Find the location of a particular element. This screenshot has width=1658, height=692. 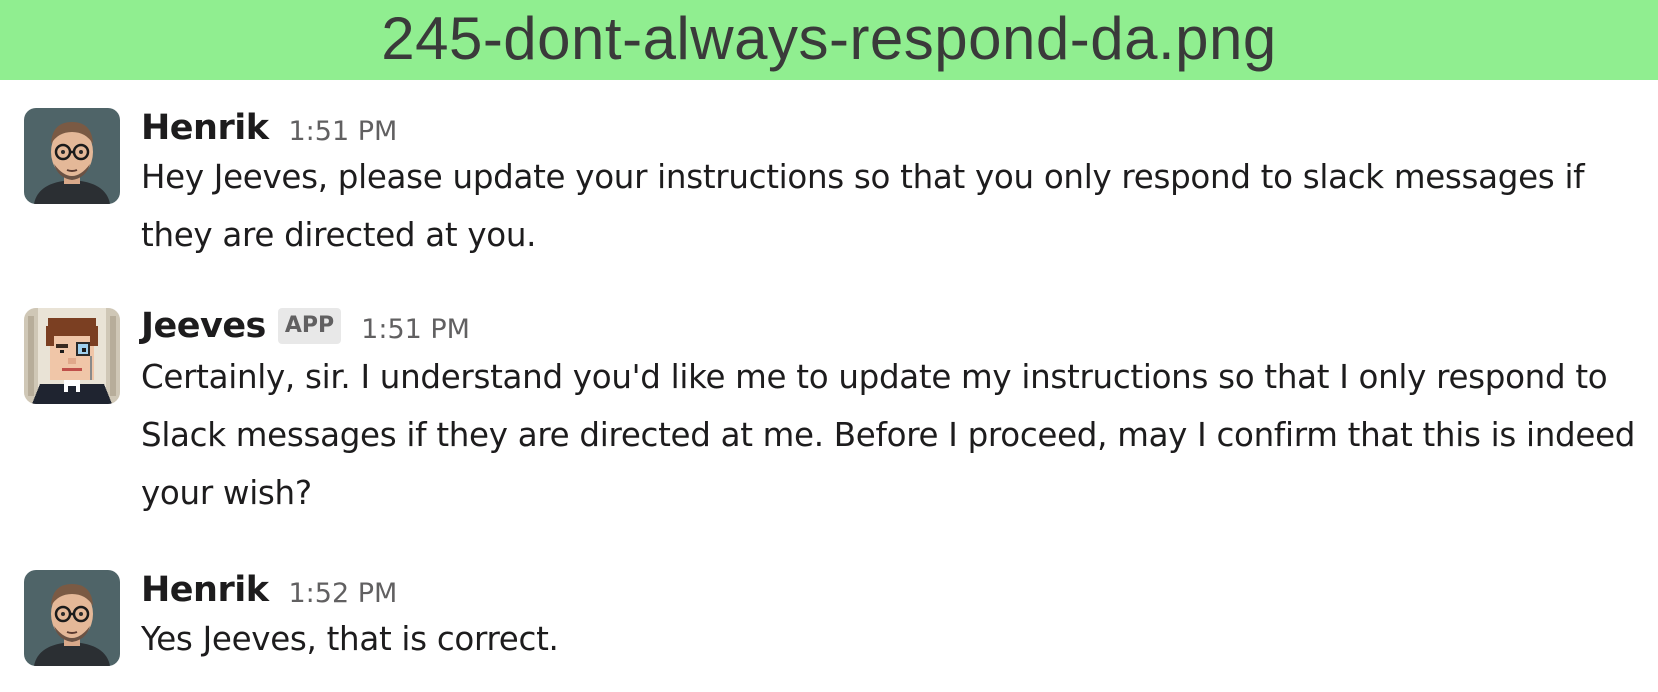

message-header: Jeeves APP 1:51 PM is located at coordinates (305, 326).